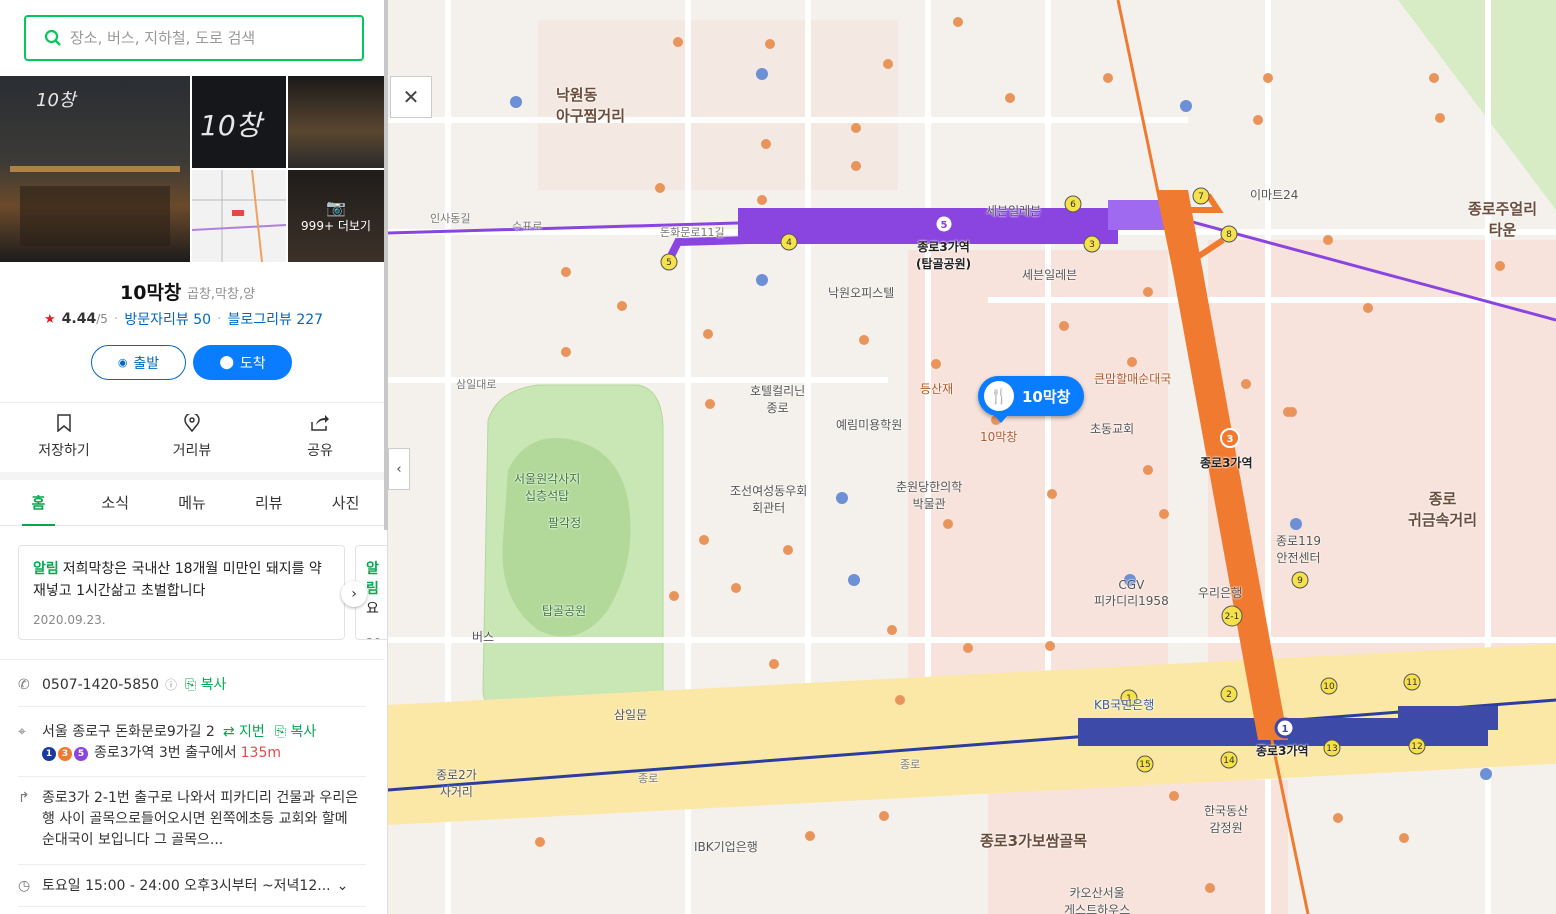 The width and height of the screenshot is (1556, 914). I want to click on street-view-button: 거리뷰, so click(192, 436).